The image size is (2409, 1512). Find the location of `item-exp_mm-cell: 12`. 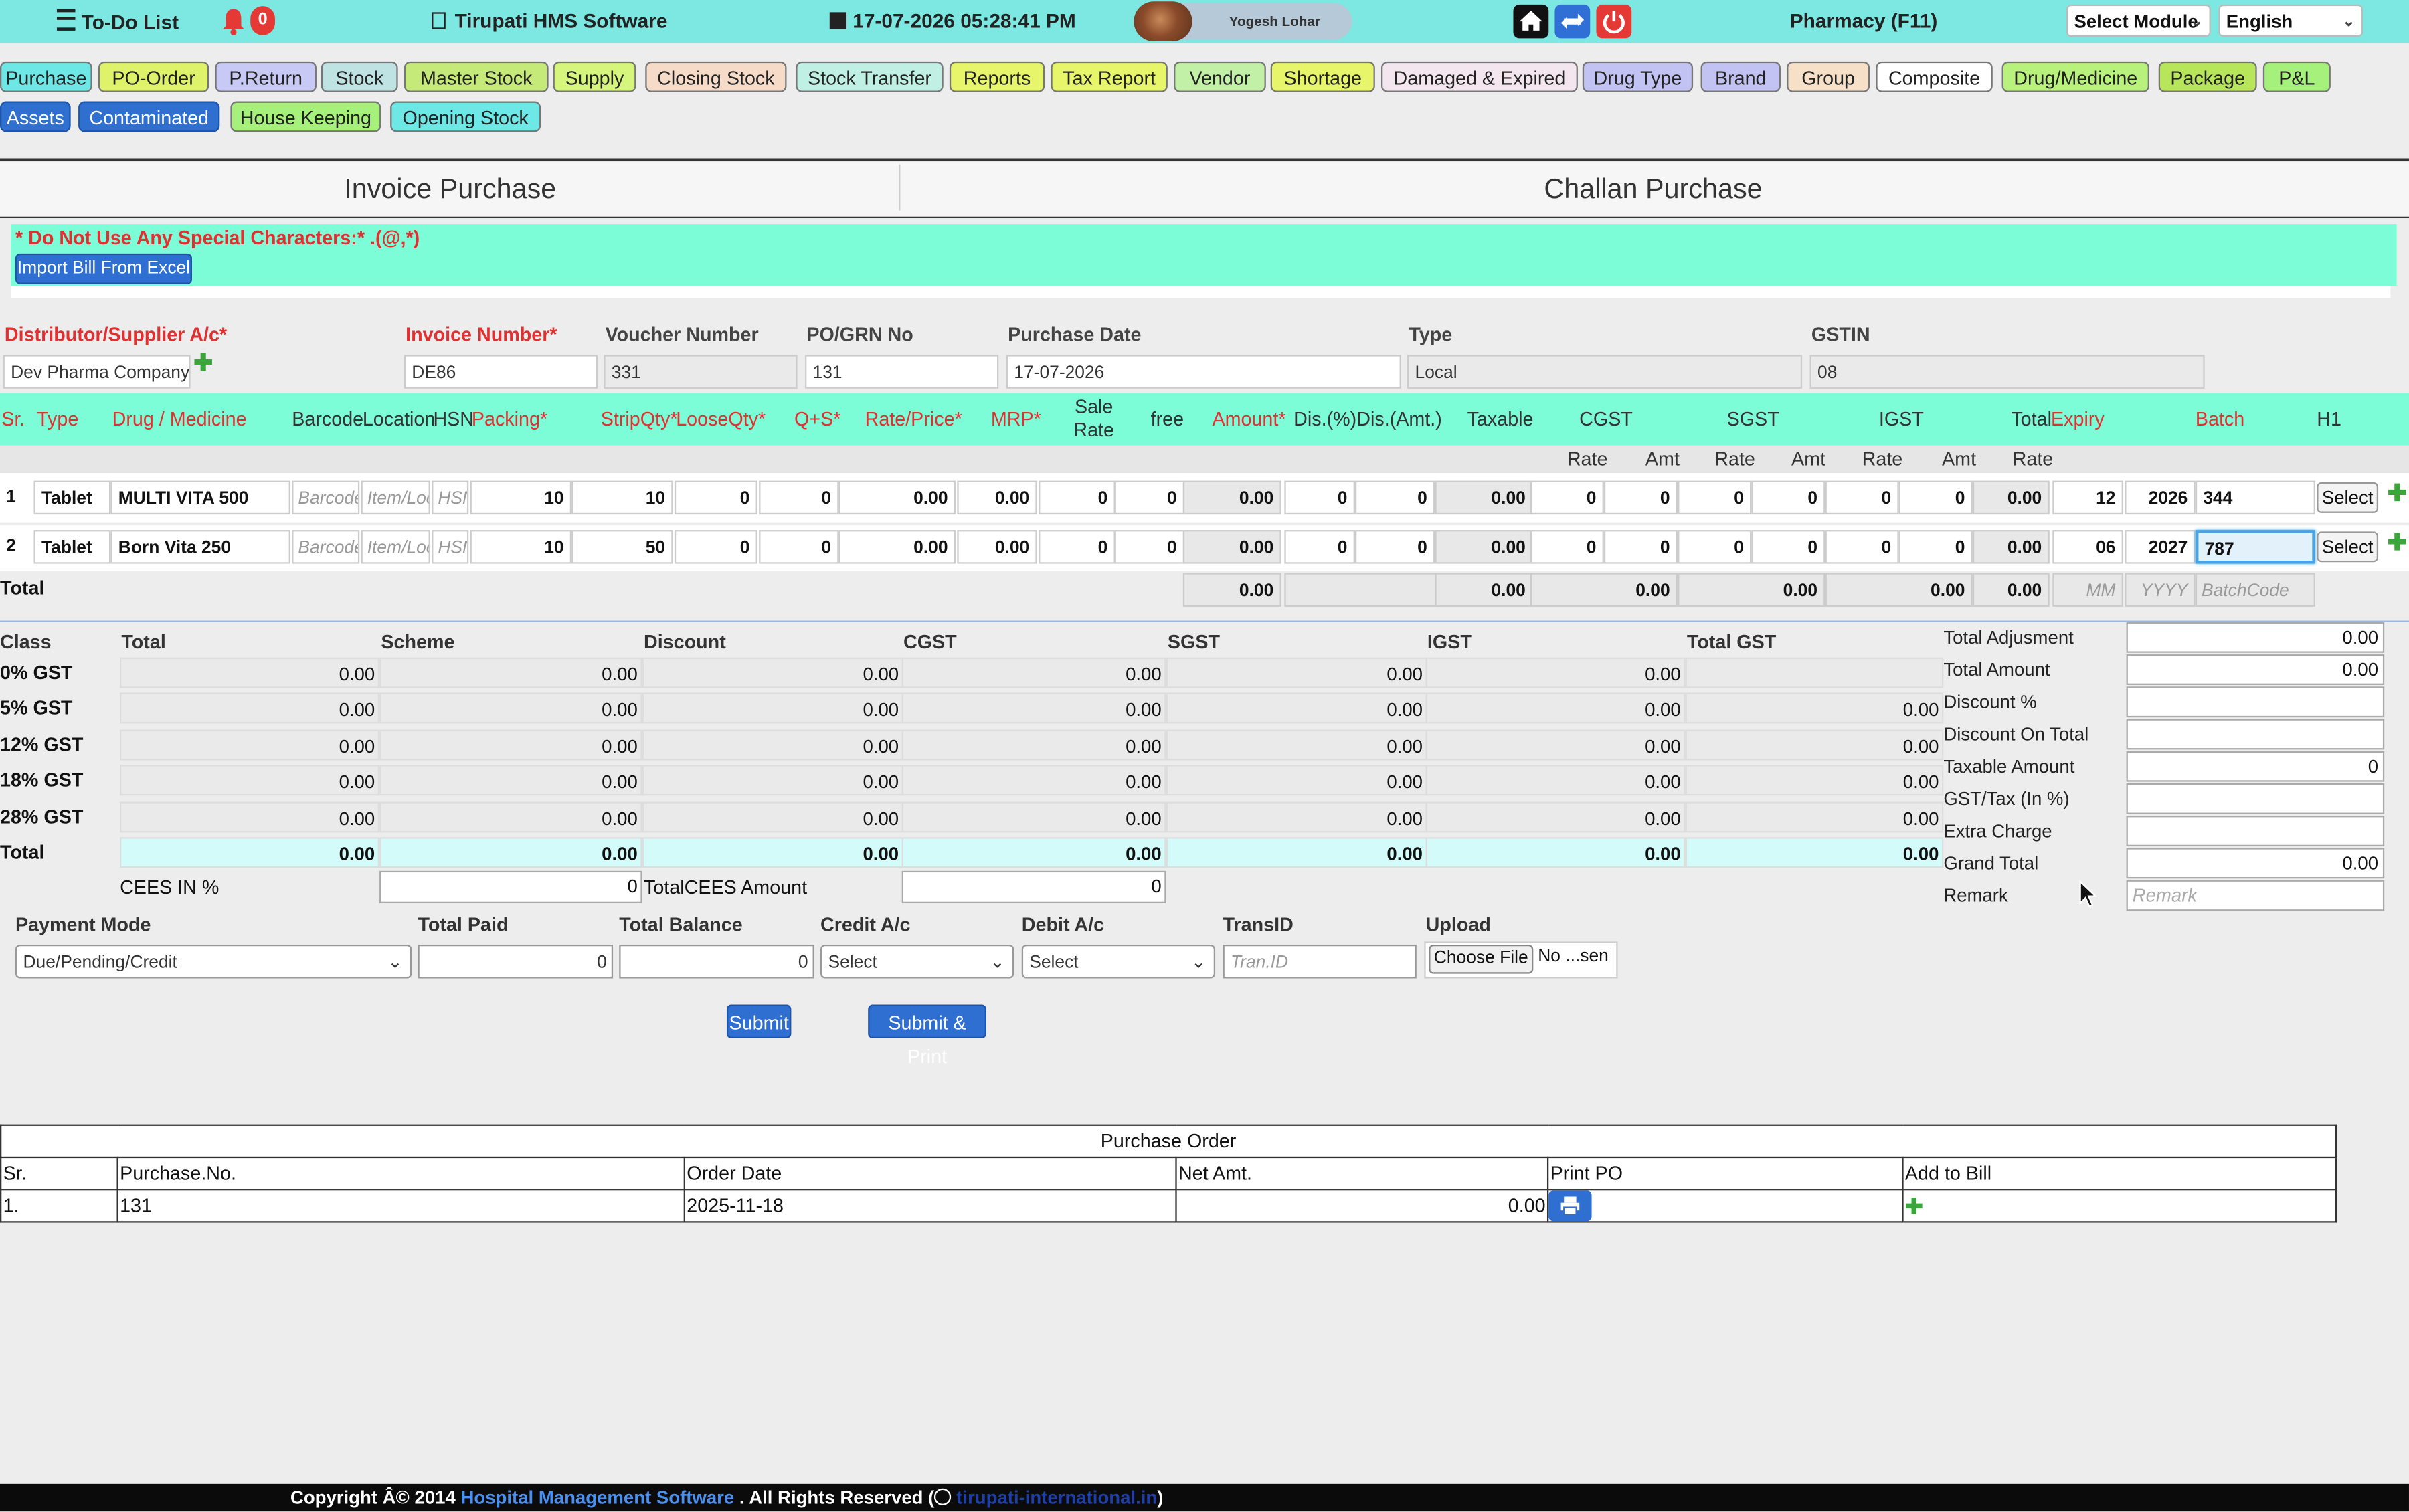

item-exp_mm-cell: 12 is located at coordinates (2087, 497).